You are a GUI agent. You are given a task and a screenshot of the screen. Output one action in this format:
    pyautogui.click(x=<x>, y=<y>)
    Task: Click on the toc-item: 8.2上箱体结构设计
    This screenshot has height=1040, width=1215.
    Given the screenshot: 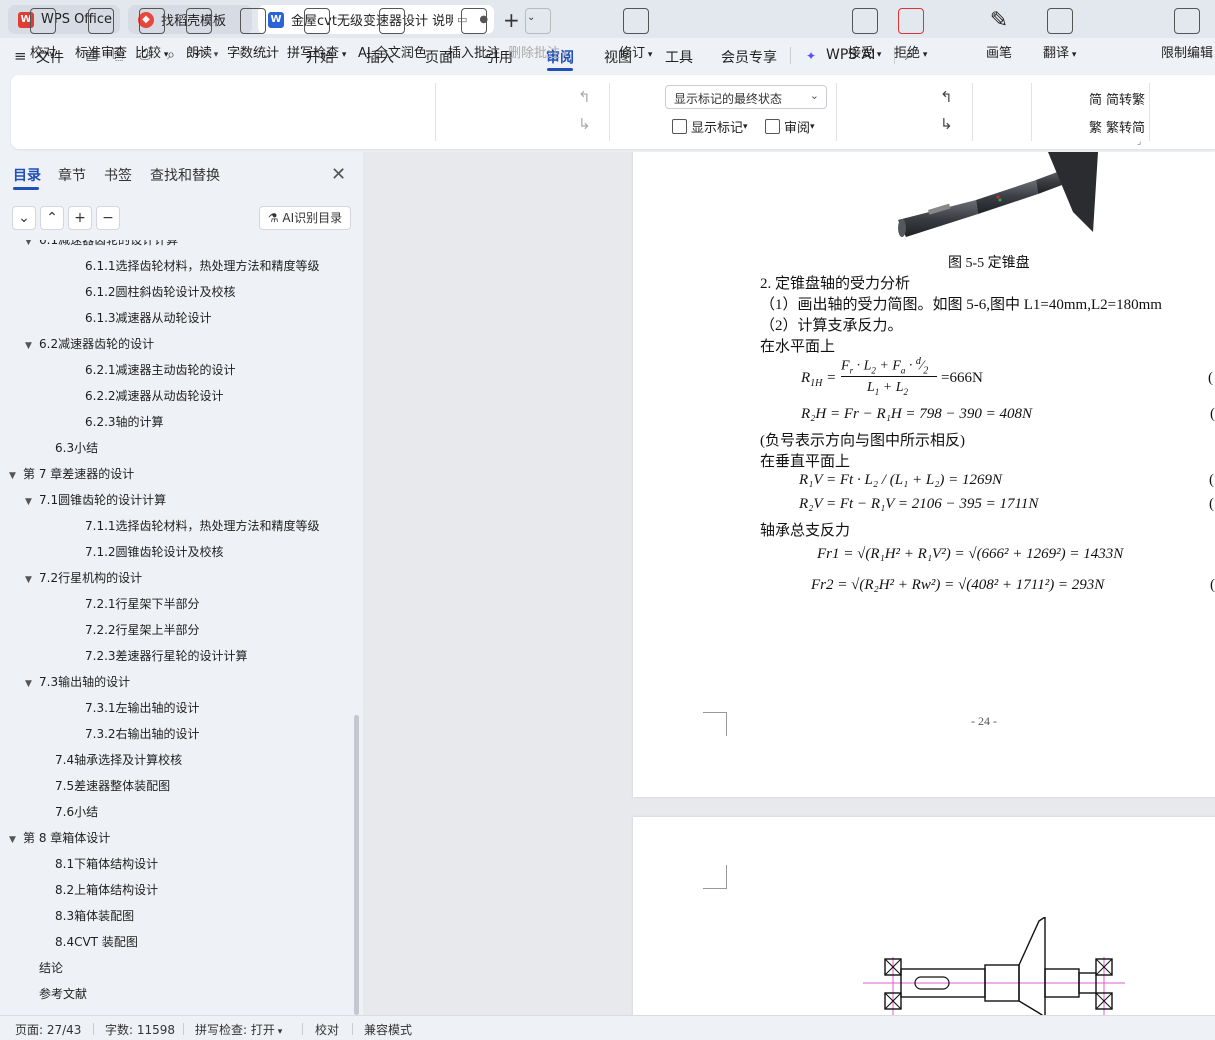 What is the action you would take?
    pyautogui.click(x=106, y=890)
    